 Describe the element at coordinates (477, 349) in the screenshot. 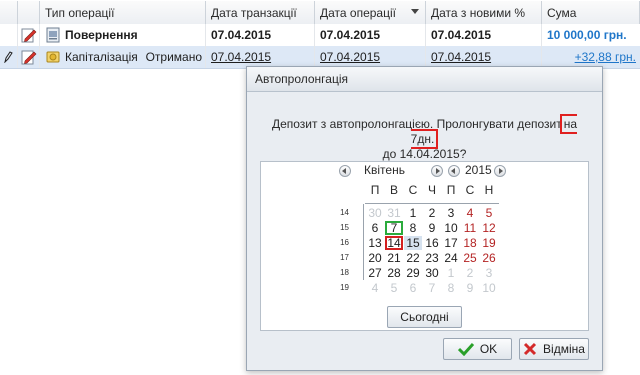

I see `ok-button: OK` at that location.